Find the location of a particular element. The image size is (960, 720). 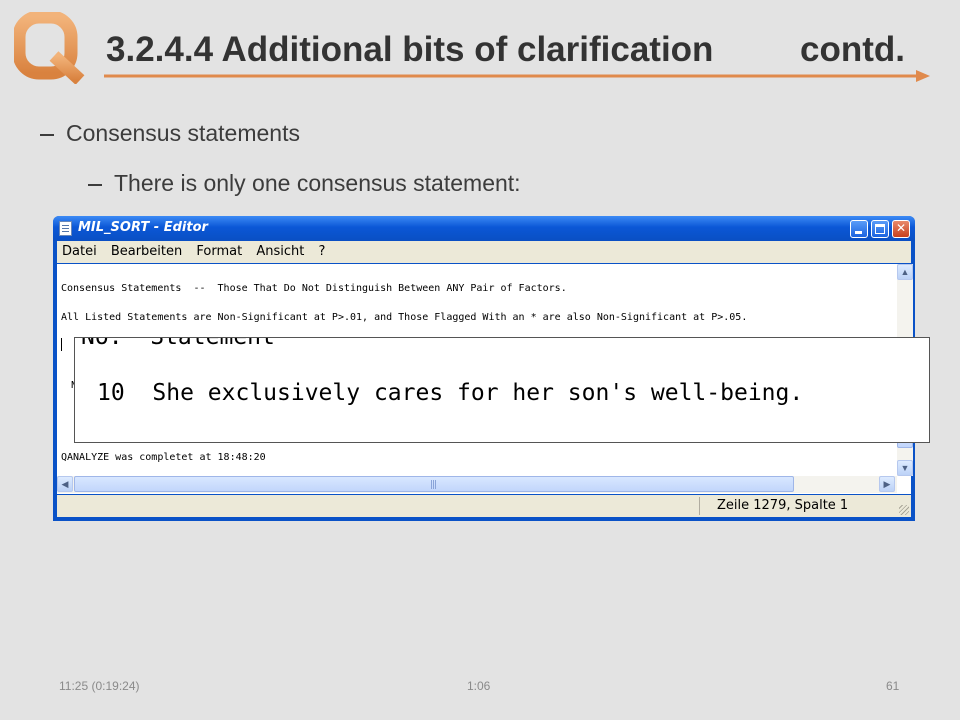

menu-datei: Datei is located at coordinates (79, 250).